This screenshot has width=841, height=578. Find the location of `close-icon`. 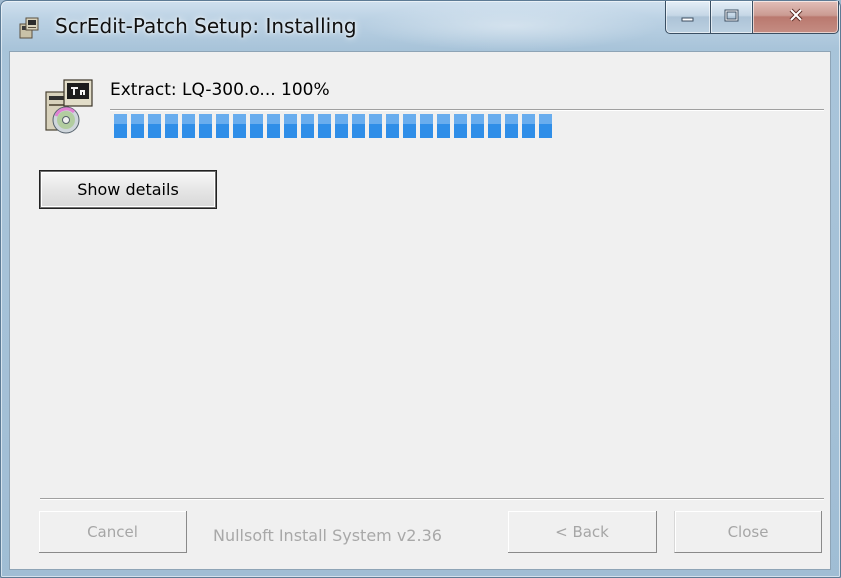

close-icon is located at coordinates (796, 17).